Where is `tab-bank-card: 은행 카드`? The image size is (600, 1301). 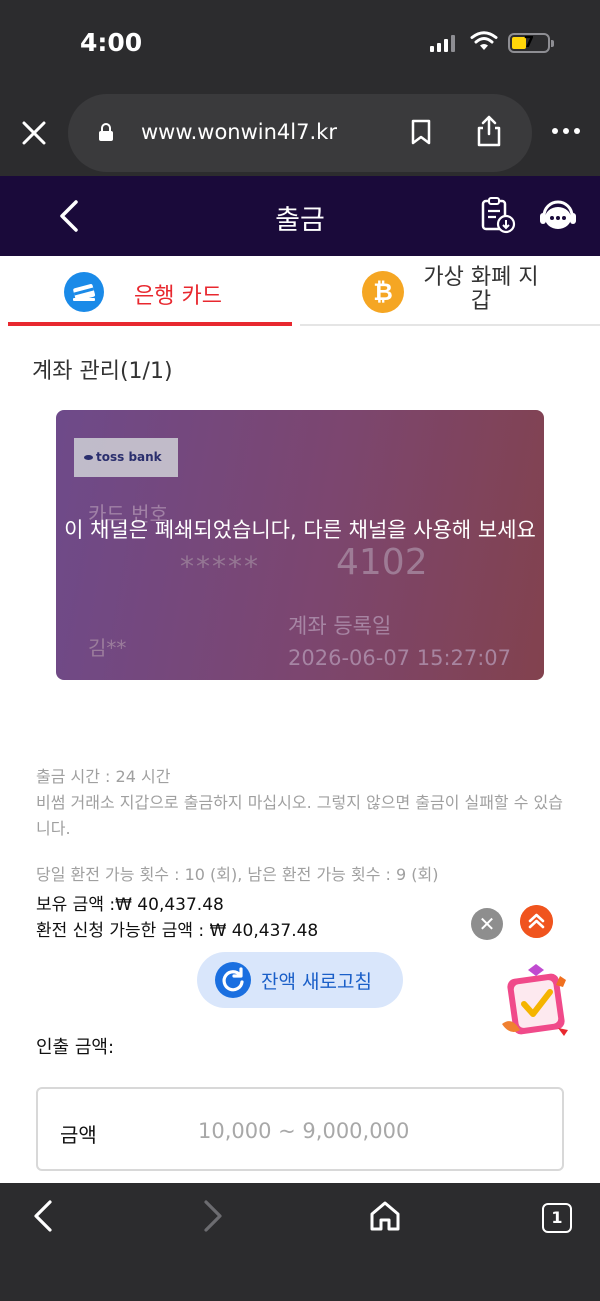 tab-bank-card: 은행 카드 is located at coordinates (150, 291).